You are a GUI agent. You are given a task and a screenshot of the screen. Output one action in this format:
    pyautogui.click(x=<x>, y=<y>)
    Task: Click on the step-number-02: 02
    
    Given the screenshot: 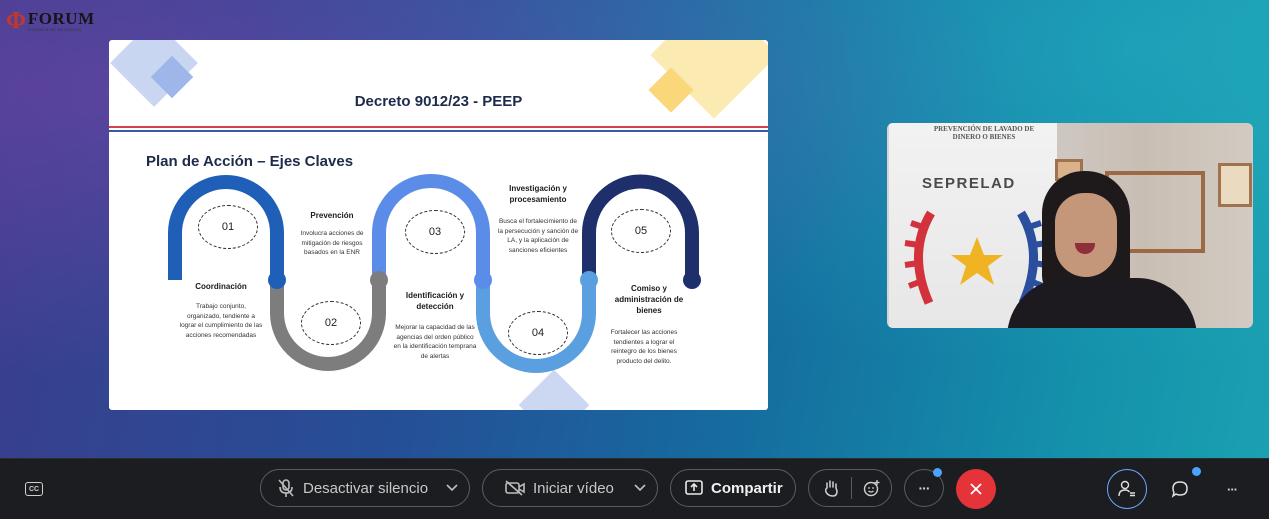 What is the action you would take?
    pyautogui.click(x=331, y=323)
    